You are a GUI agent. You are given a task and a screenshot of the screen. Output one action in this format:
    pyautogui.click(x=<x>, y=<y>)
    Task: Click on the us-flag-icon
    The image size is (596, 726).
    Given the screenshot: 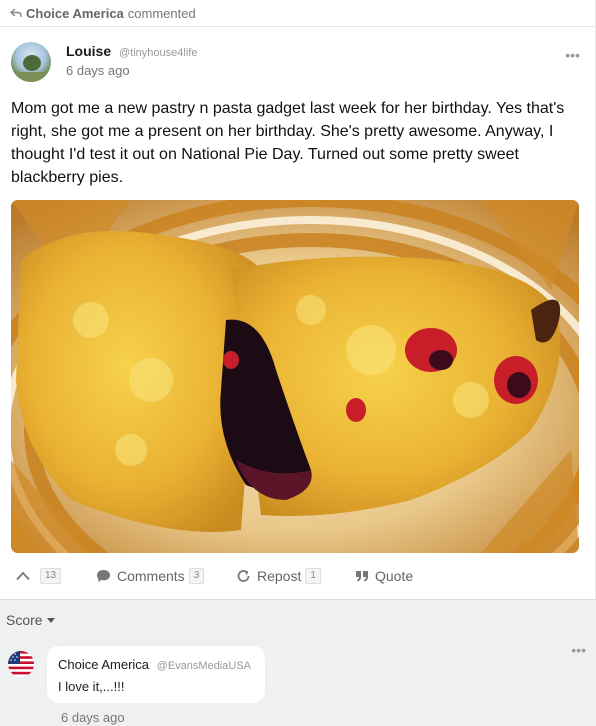 What is the action you would take?
    pyautogui.click(x=21, y=664)
    